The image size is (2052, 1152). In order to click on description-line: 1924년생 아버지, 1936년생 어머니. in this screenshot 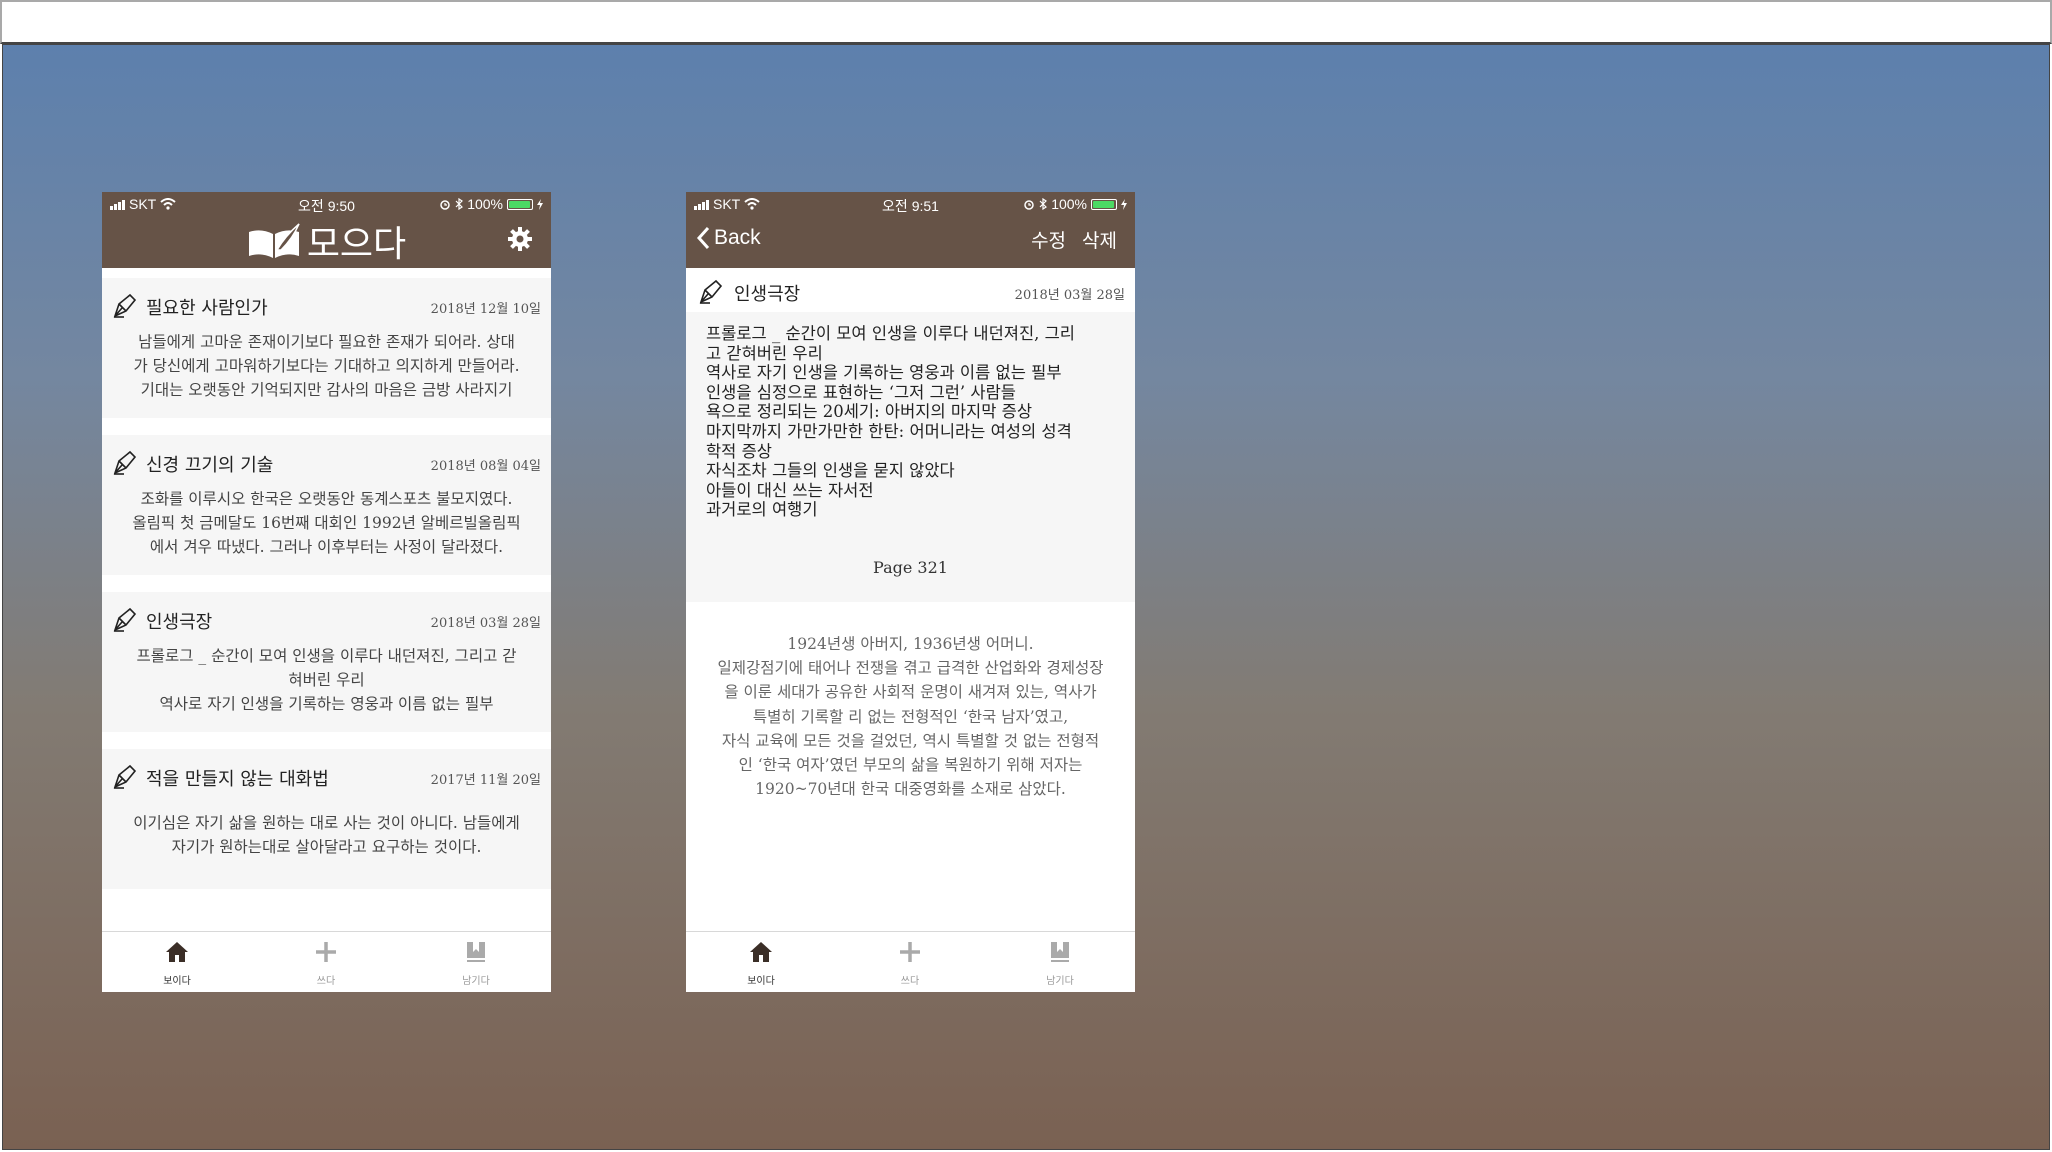, I will do `click(910, 644)`.